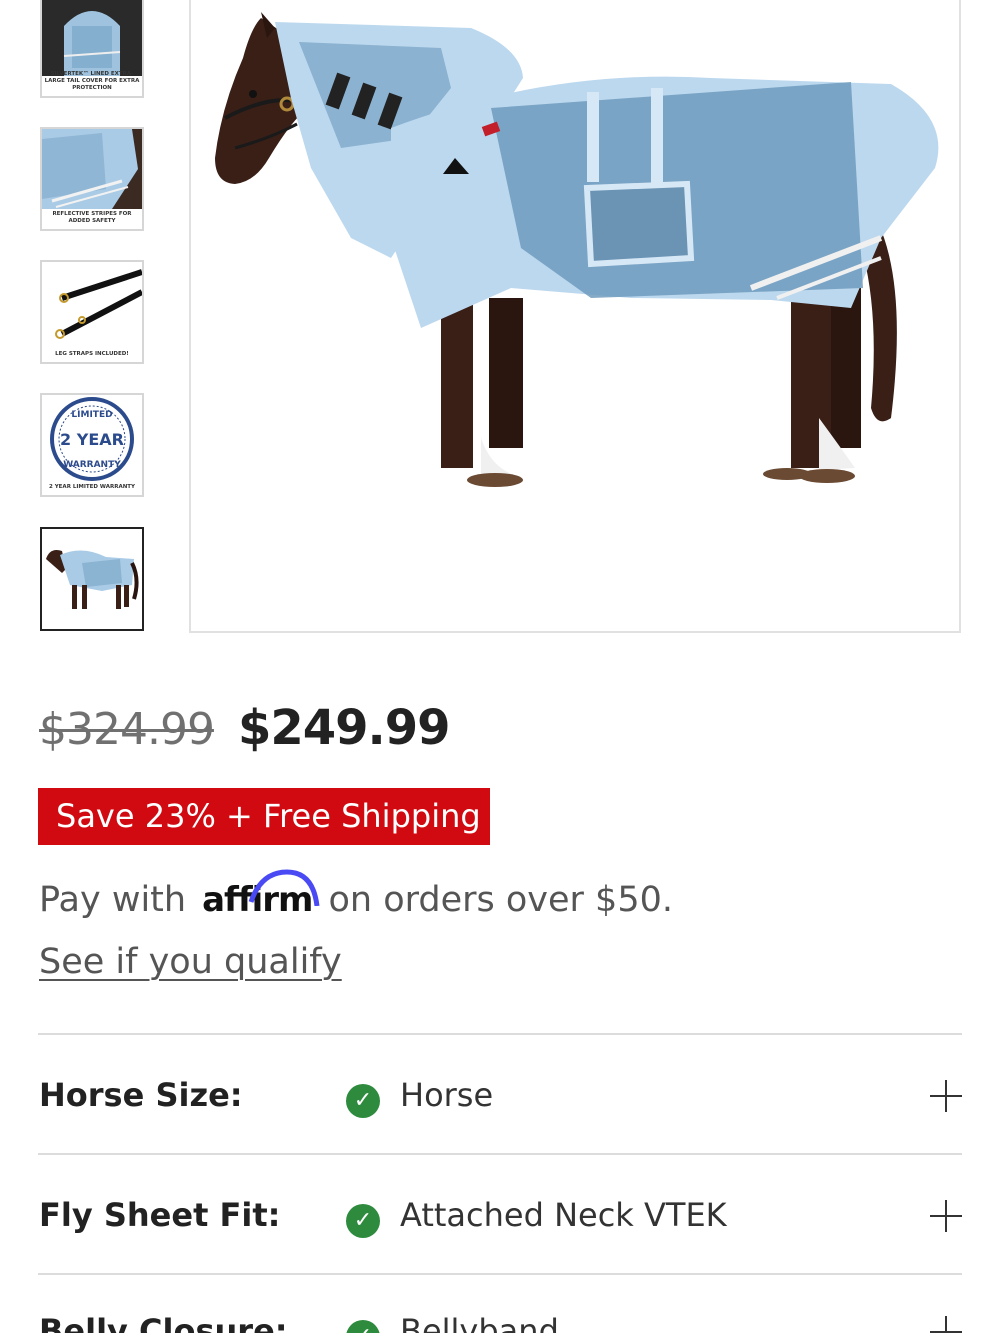  Describe the element at coordinates (160, 1215) in the screenshot. I see `option-label: Fly Sheet Fit:` at that location.